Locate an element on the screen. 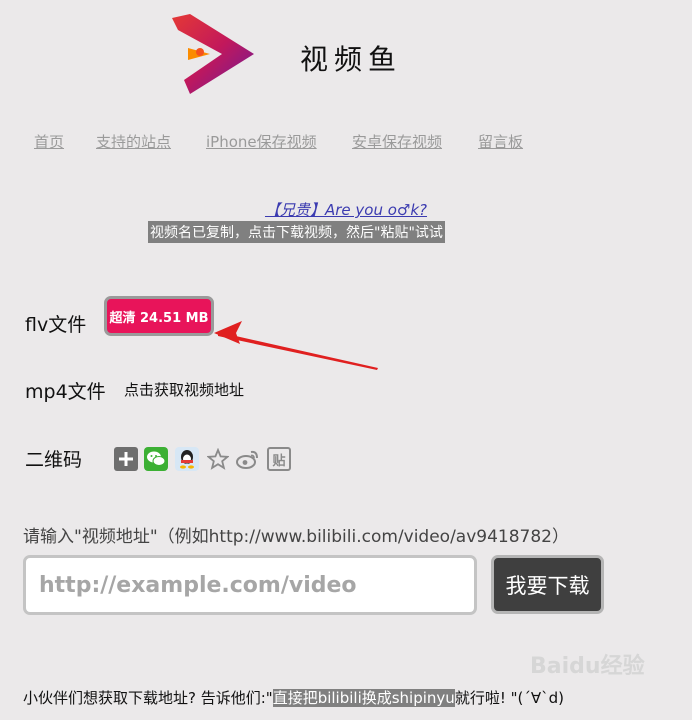  wechat-icon is located at coordinates (156, 459).